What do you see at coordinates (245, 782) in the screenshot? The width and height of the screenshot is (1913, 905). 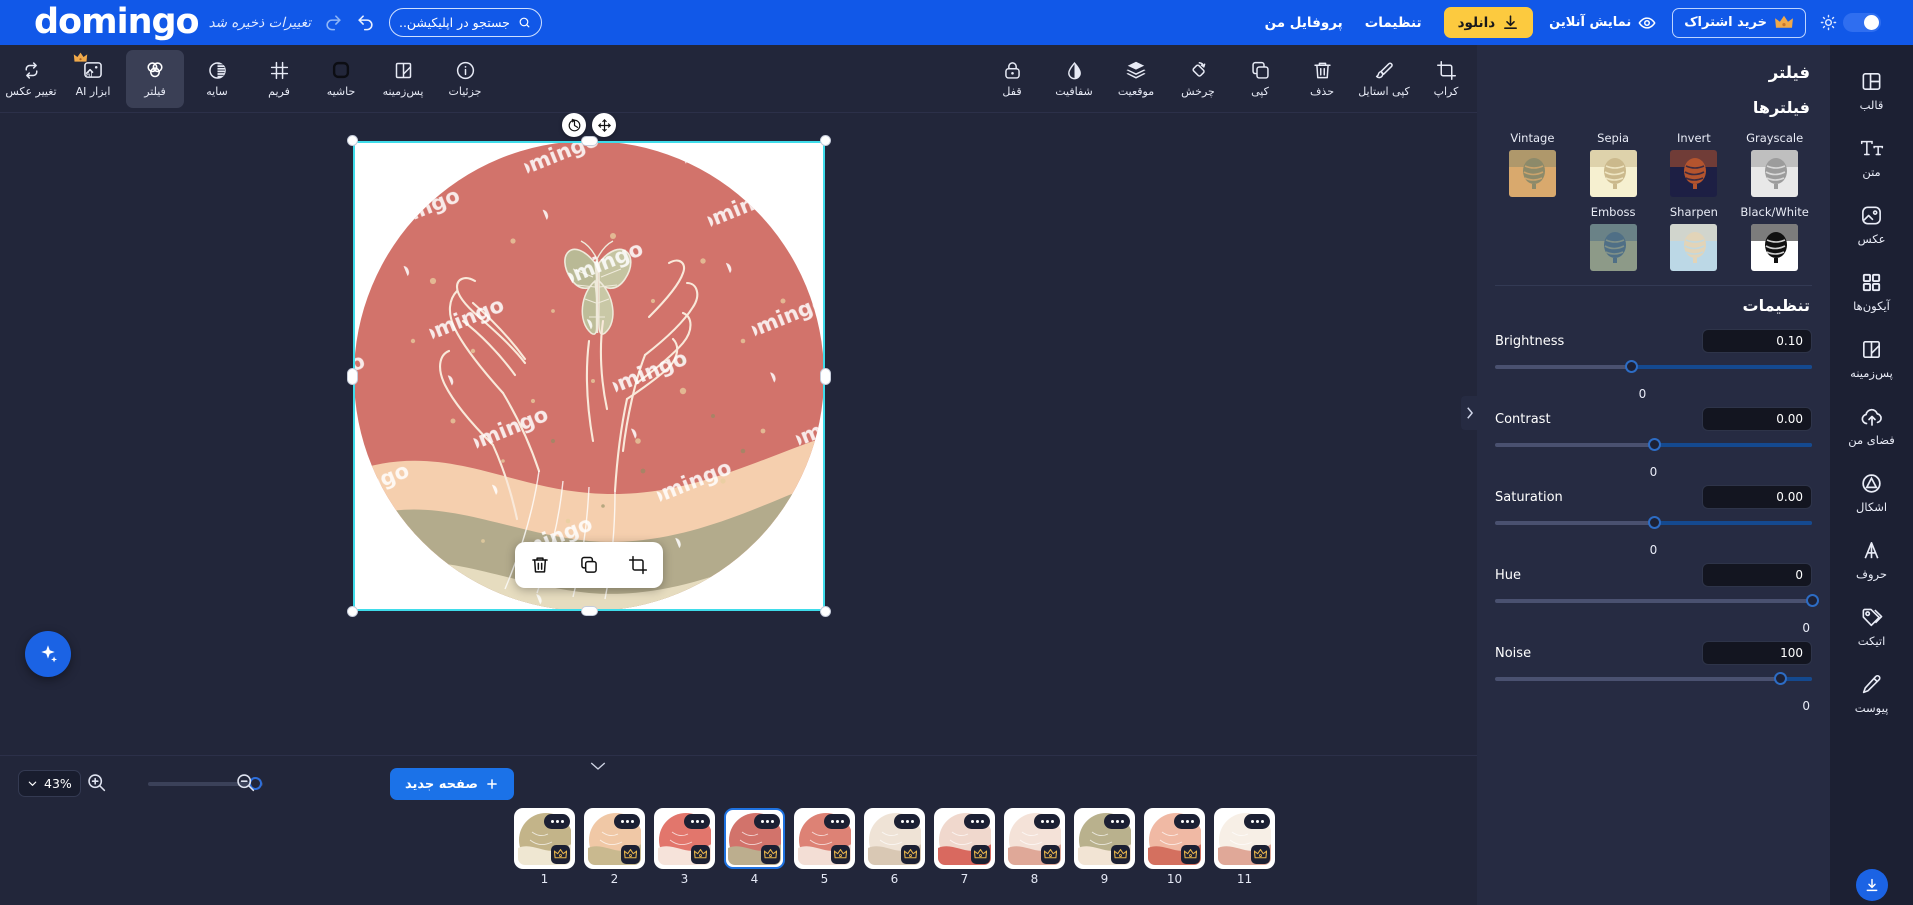 I see `zoom-out-button` at bounding box center [245, 782].